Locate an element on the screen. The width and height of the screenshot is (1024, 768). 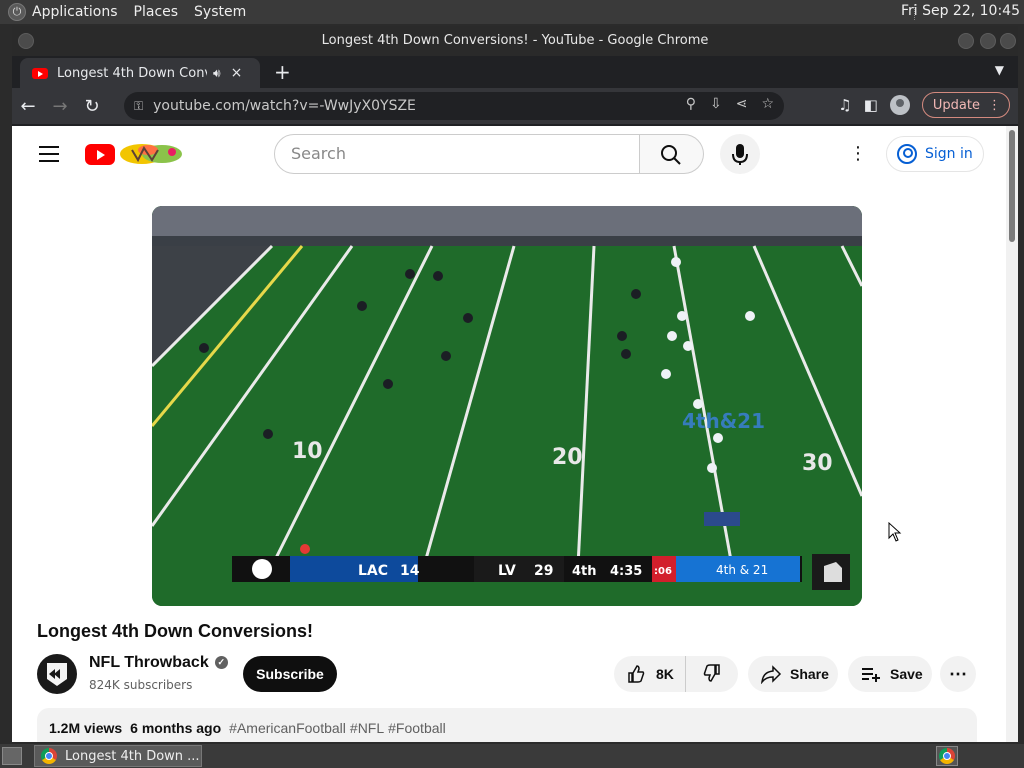
search-icon is located at coordinates (671, 155).